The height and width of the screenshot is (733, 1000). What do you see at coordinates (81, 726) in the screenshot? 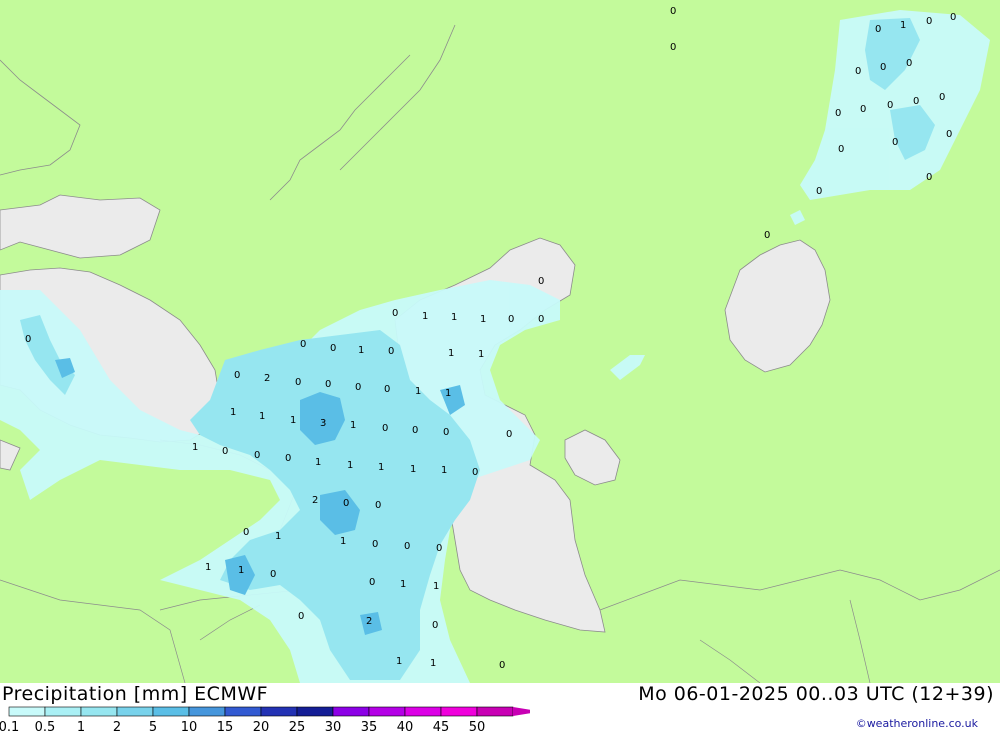
I see `legend-label: 1` at bounding box center [81, 726].